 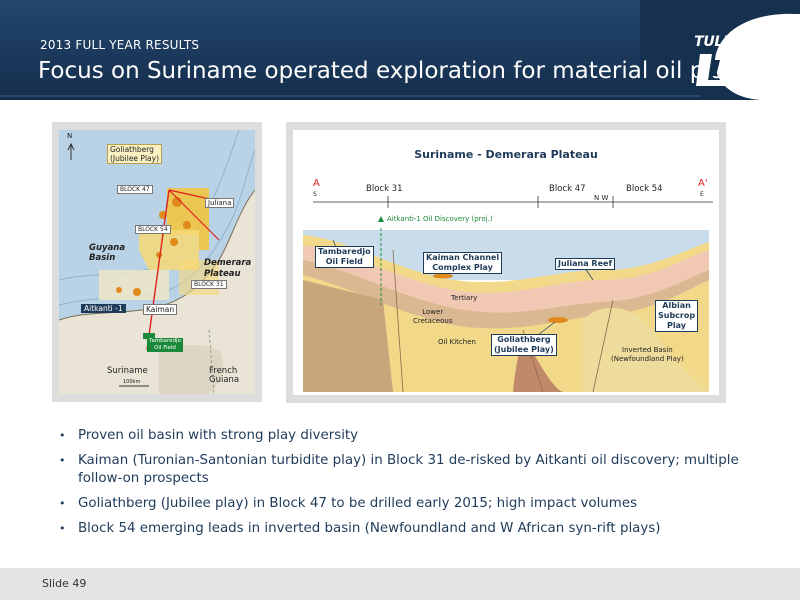 I want to click on map-label-guyana-basin: Guyana Basin, so click(x=107, y=253).